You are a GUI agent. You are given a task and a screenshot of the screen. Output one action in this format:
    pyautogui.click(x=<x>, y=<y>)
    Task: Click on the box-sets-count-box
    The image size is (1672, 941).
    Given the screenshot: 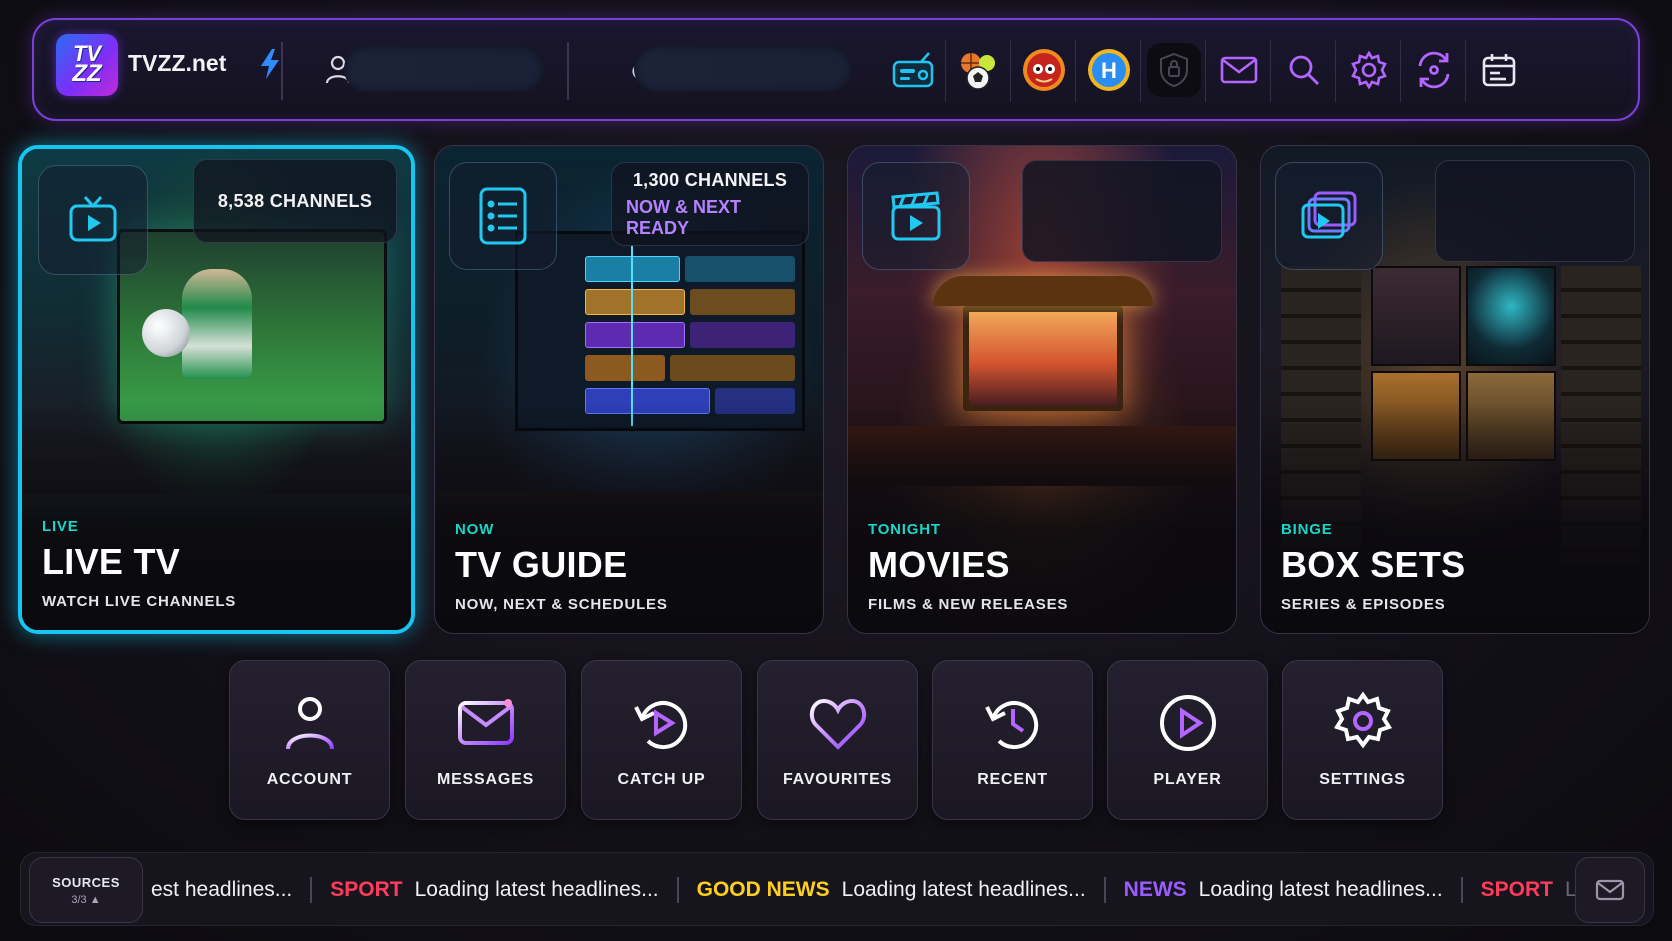 What is the action you would take?
    pyautogui.click(x=1535, y=211)
    